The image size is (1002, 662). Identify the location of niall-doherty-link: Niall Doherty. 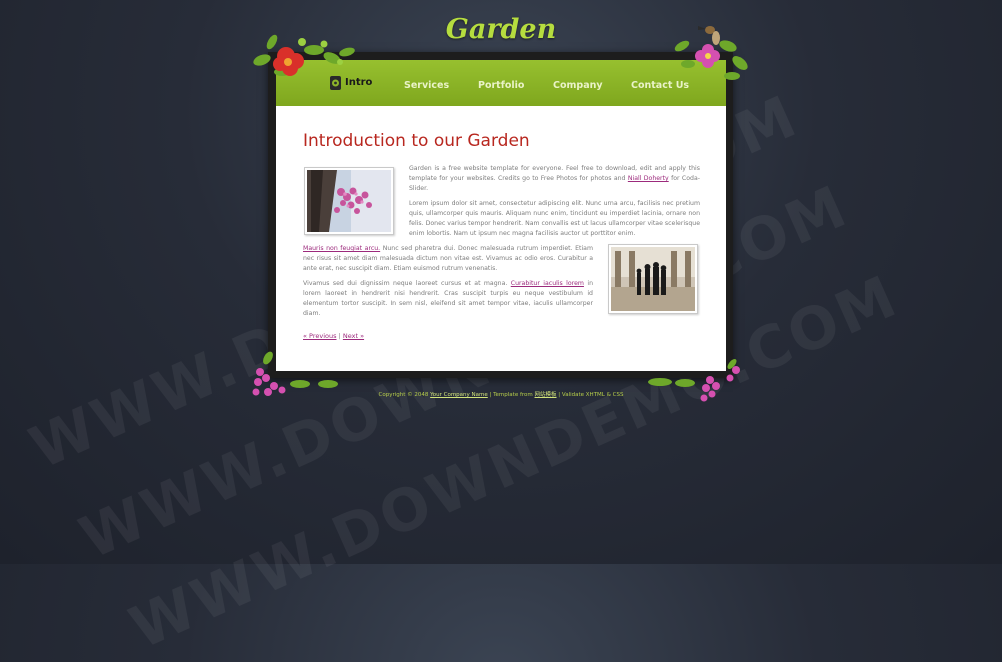
(648, 178).